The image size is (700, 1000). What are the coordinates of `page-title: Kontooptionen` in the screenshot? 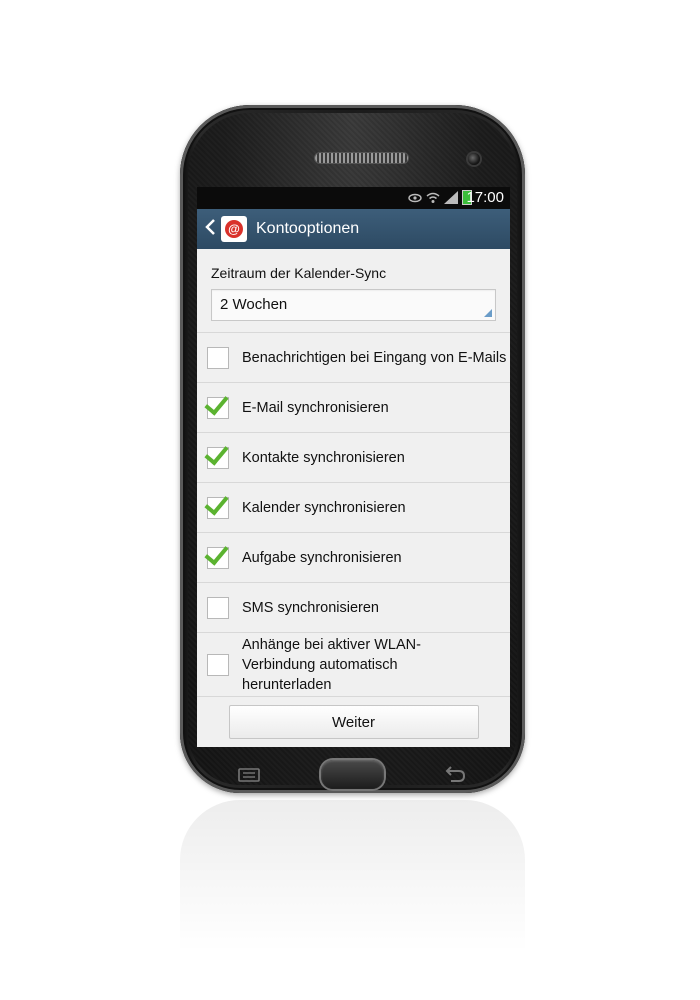 It's located at (308, 228).